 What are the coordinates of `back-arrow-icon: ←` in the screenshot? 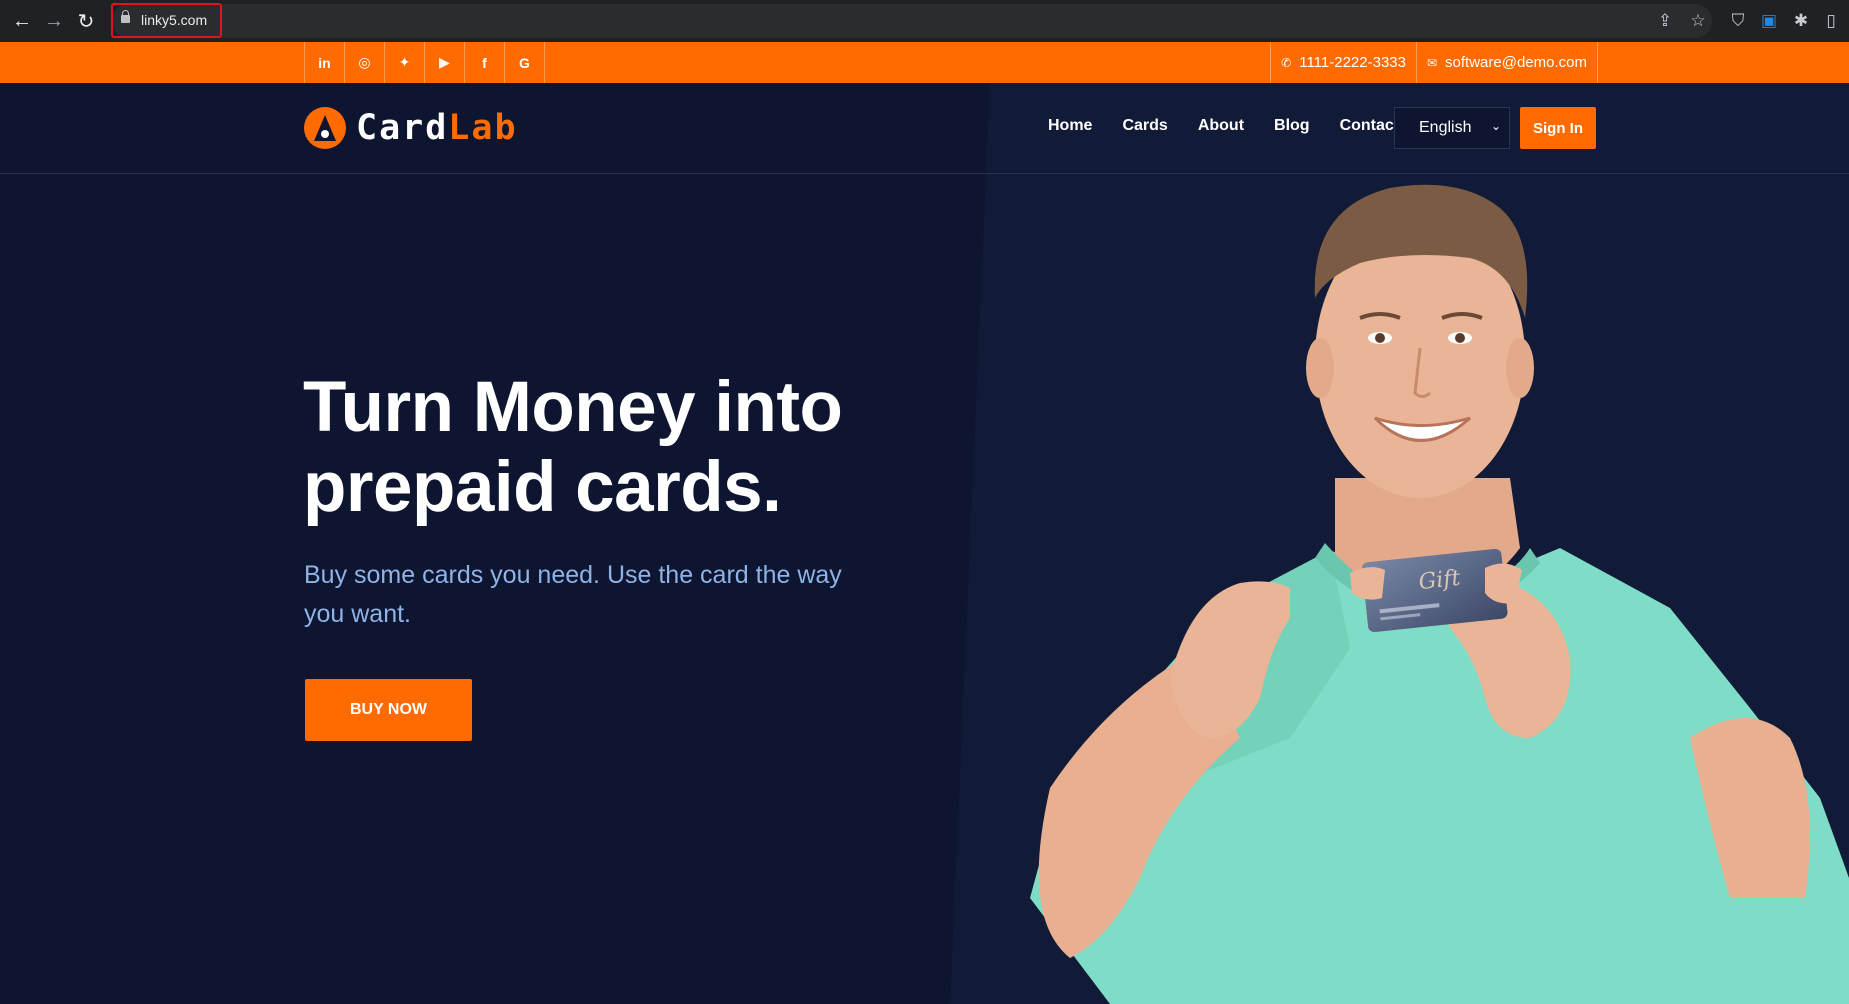 It's located at (22, 21).